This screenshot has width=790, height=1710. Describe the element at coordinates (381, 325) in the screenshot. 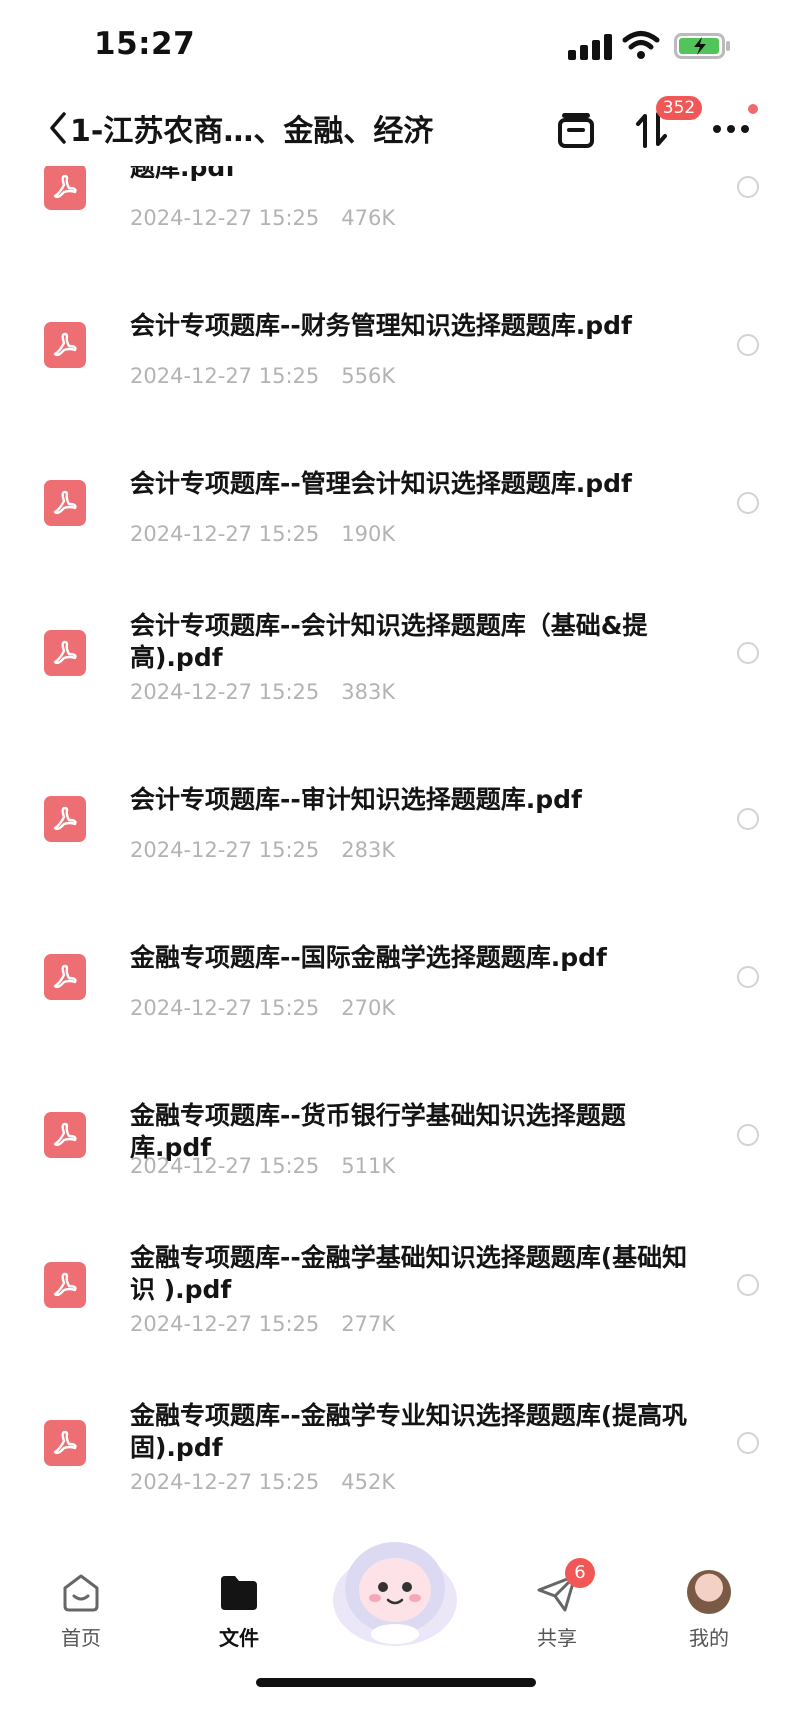

I see `file-name: 会计专项题库--财务管理知识选择题题库.pdf` at that location.